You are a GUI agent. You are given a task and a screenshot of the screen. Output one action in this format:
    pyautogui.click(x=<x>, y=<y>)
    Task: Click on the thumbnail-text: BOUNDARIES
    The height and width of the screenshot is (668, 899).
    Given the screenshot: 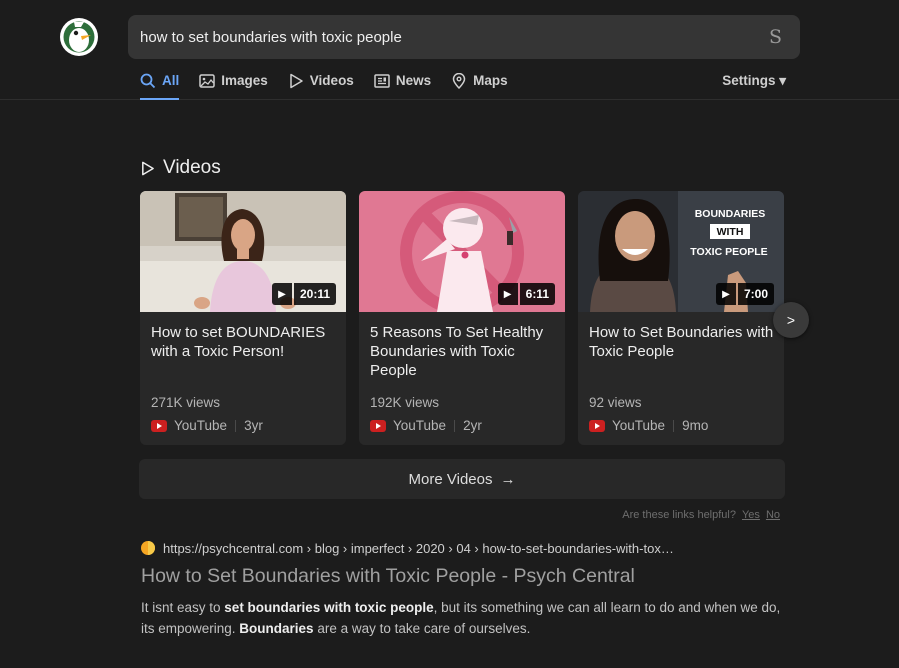 What is the action you would take?
    pyautogui.click(x=730, y=214)
    